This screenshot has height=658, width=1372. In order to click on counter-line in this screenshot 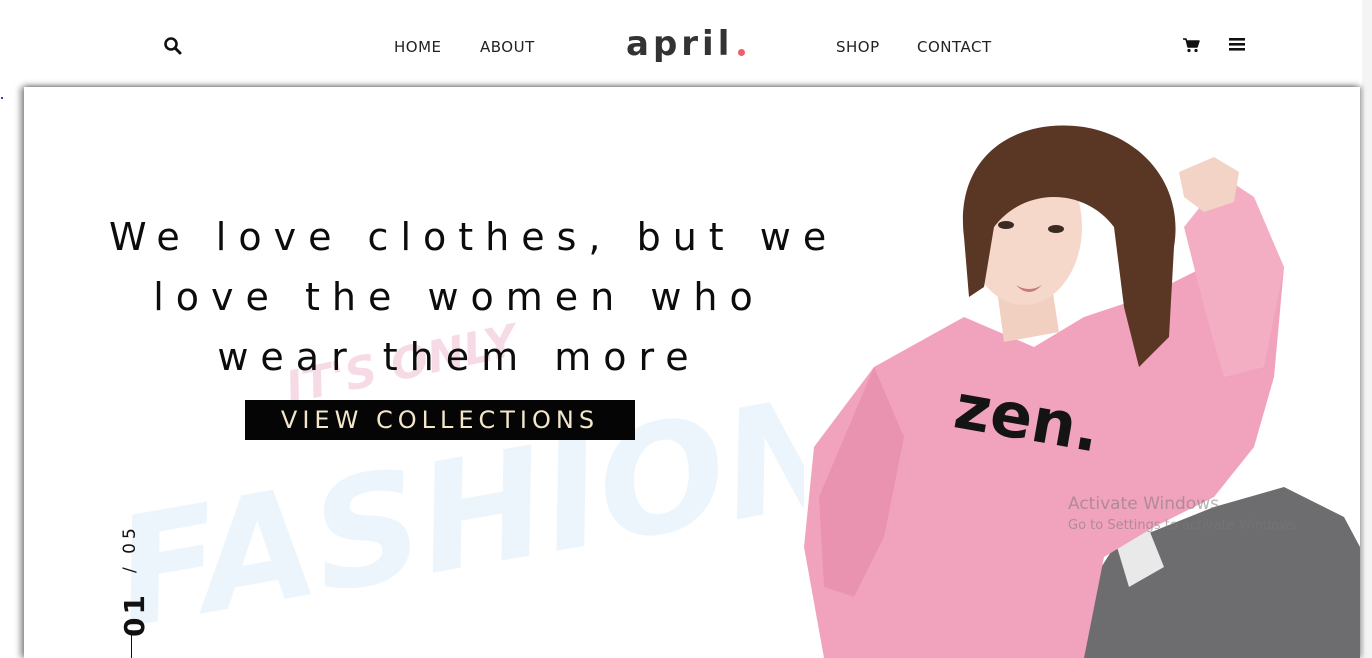, I will do `click(131, 646)`.